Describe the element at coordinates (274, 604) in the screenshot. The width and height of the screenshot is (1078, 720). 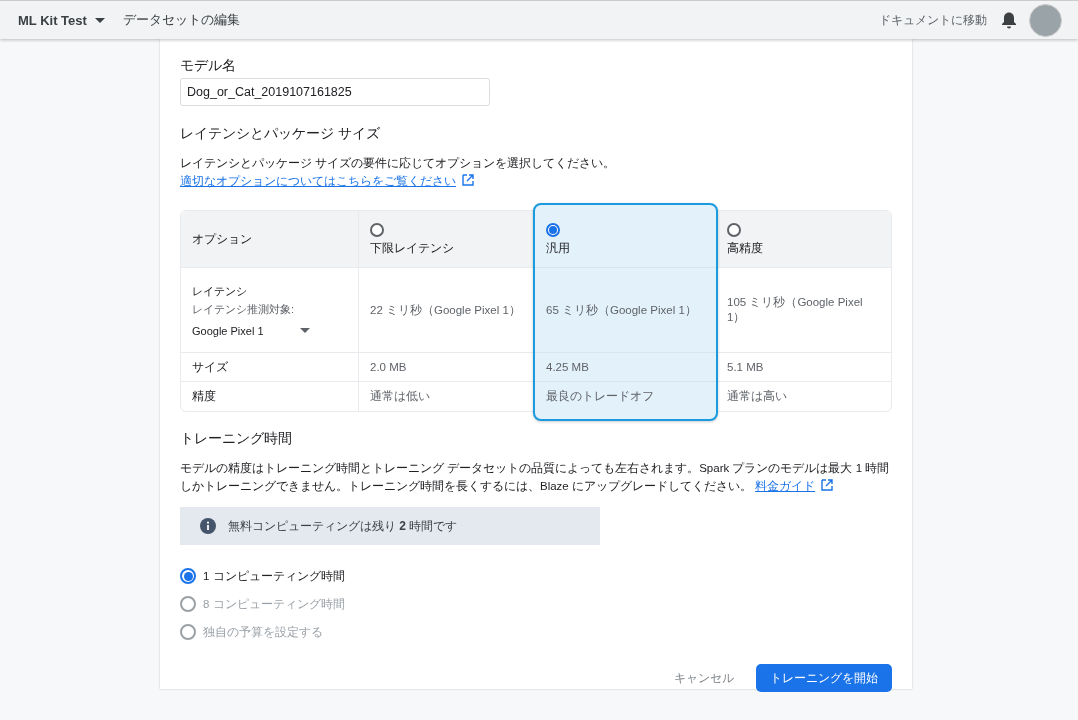
I see `radio-label: 8 コンピューティング時間` at that location.